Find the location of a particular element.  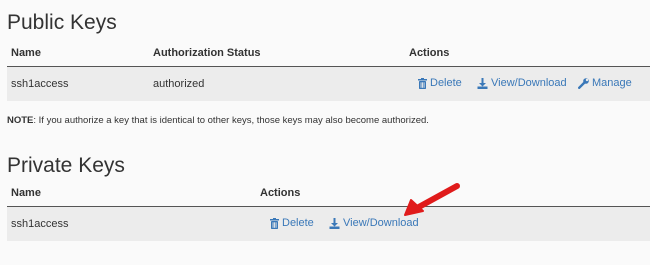

wrench-icon is located at coordinates (583, 83).